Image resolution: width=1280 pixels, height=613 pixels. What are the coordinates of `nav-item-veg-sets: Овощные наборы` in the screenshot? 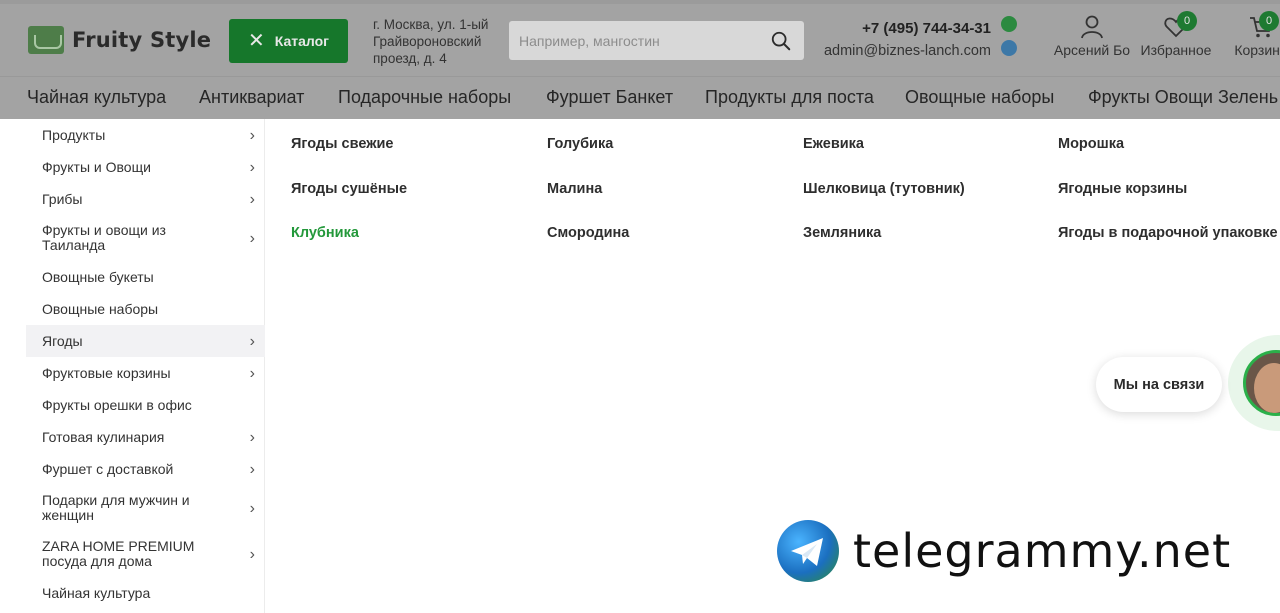 It's located at (979, 97).